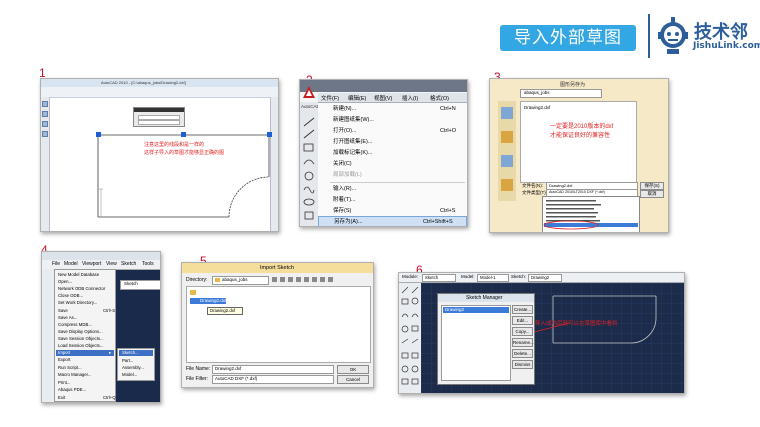  What do you see at coordinates (568, 38) in the screenshot?
I see `slide-title: 导入外部草图` at bounding box center [568, 38].